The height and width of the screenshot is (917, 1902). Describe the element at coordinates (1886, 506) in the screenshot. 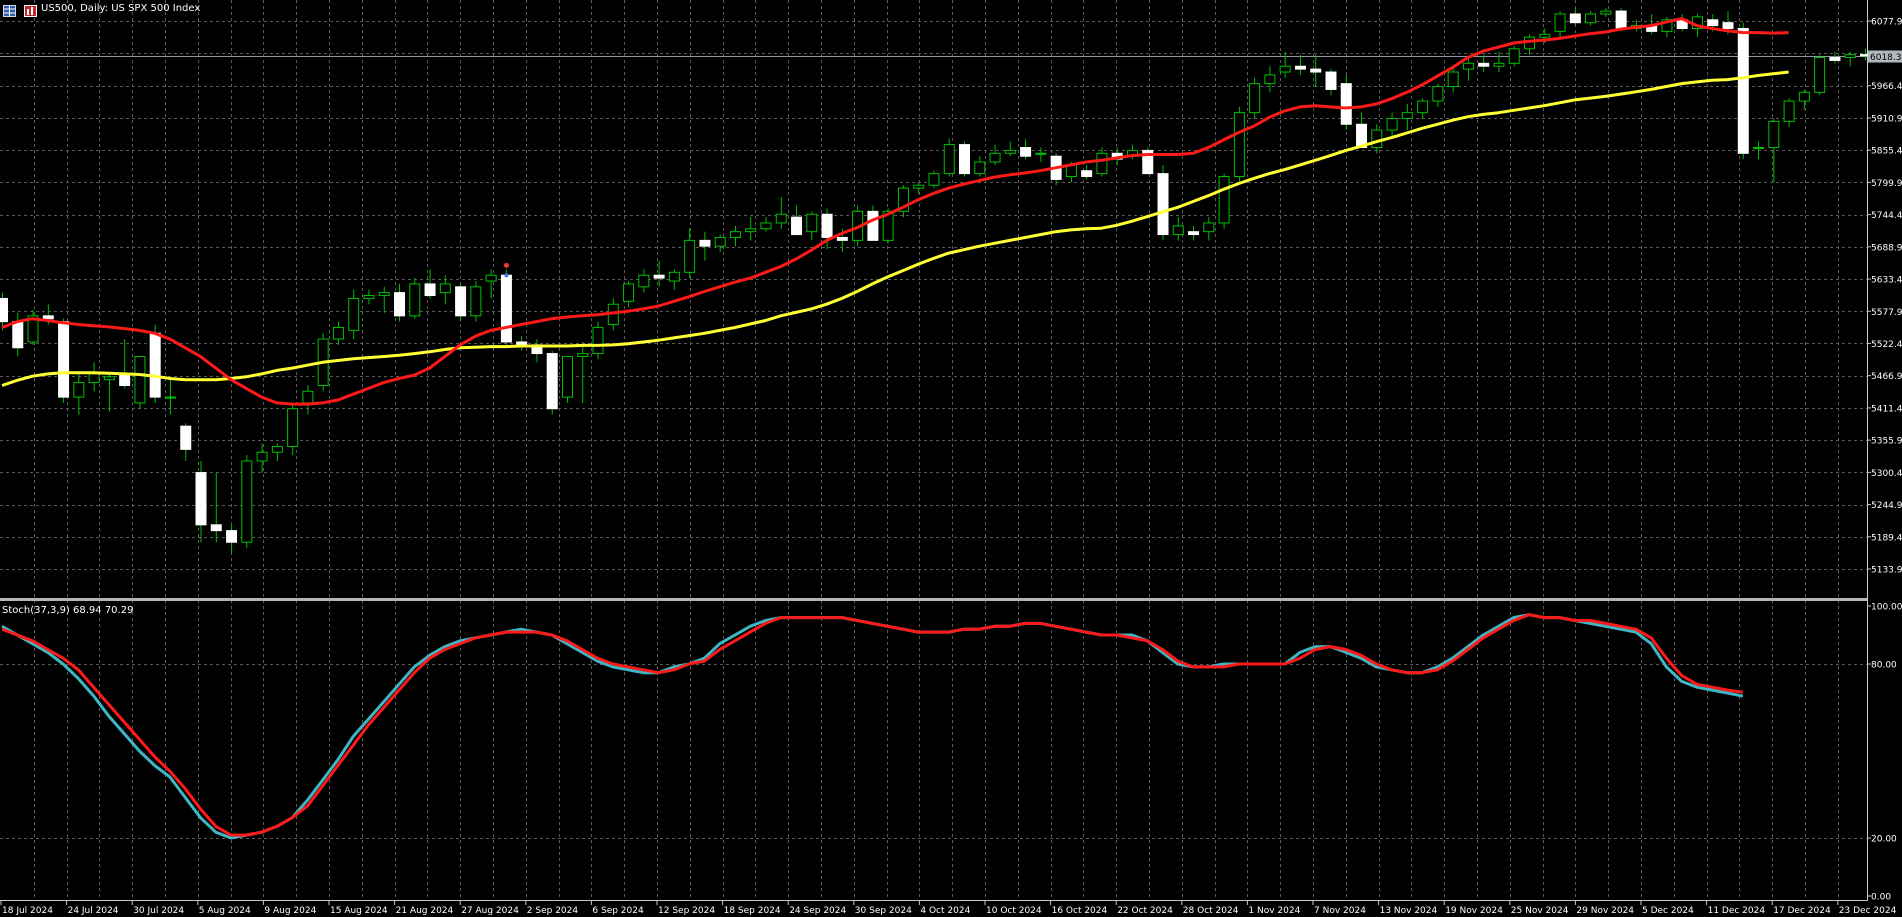

I see `price-tick-label: 5244.9` at that location.